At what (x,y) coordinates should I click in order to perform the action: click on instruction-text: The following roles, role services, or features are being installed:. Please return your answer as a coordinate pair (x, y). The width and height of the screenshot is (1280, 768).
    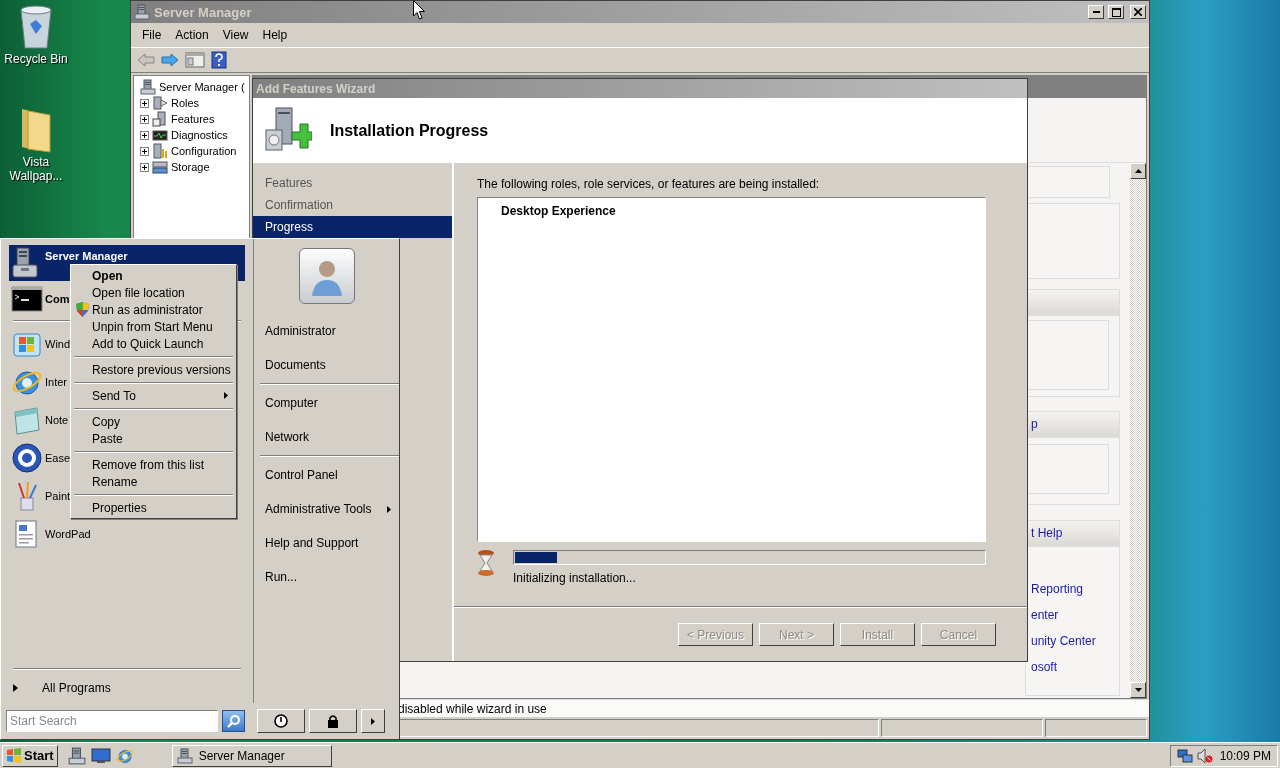
    Looking at the image, I should click on (649, 184).